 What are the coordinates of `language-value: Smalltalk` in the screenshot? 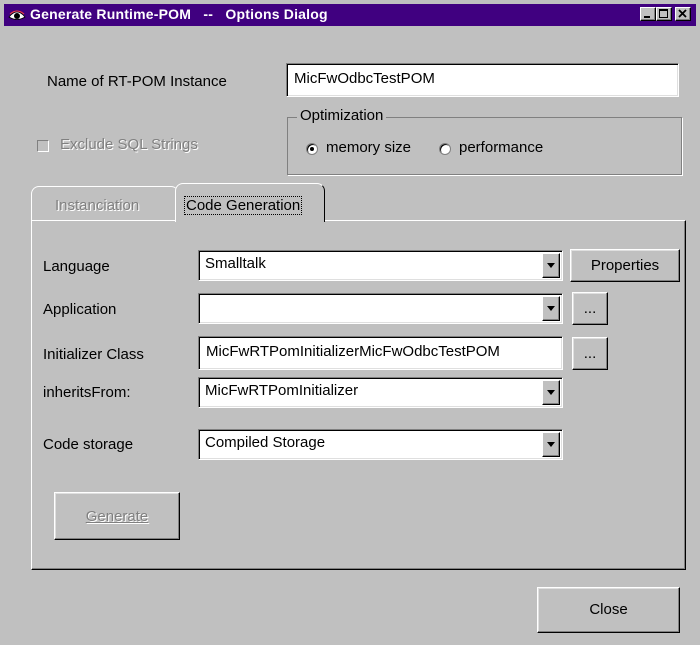 It's located at (235, 263).